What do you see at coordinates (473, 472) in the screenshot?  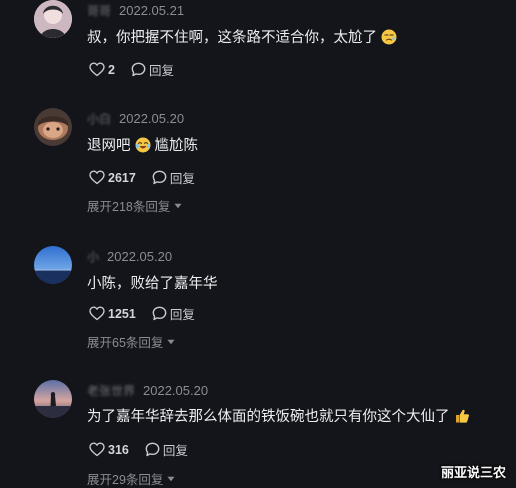 I see `watermark: 丽亚说三农` at bounding box center [473, 472].